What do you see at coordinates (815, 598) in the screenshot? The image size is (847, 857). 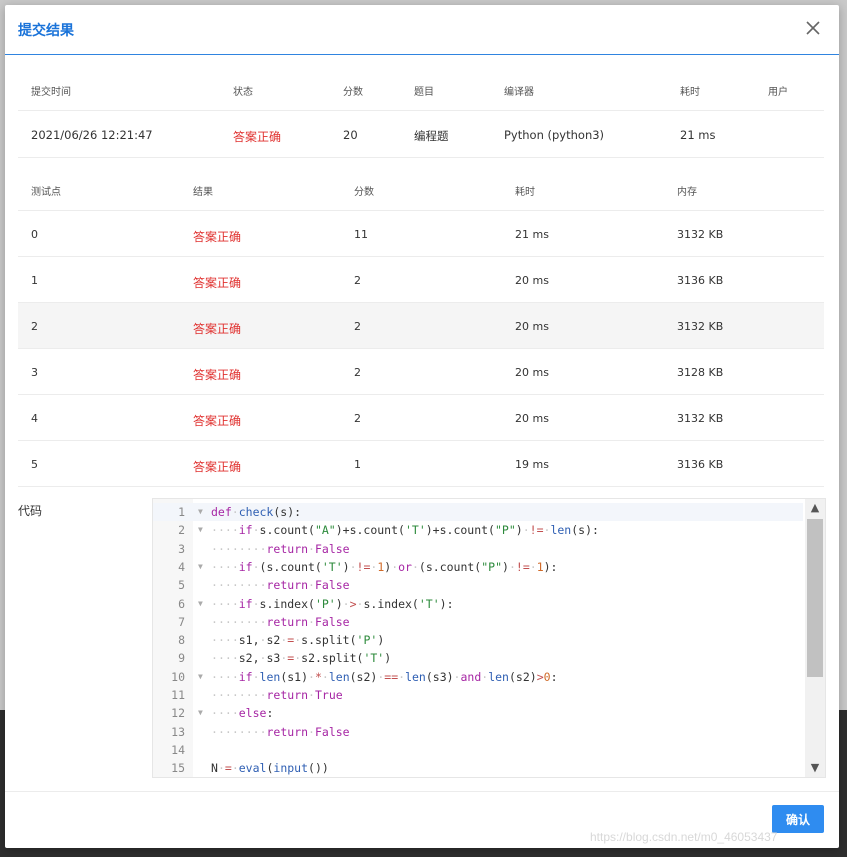 I see `scroll-thumb` at bounding box center [815, 598].